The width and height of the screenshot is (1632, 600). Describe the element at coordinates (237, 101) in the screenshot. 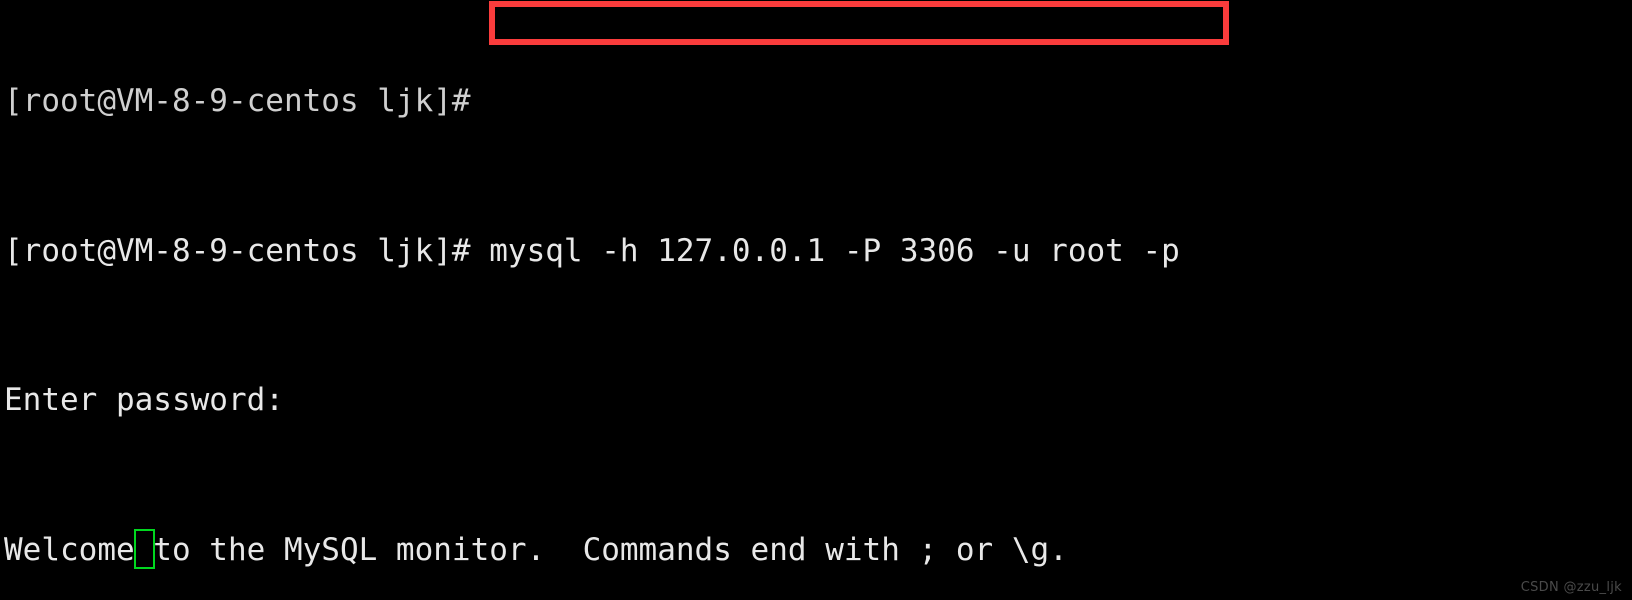

I see `terminal-line-scrolled-sliver: [root@VM-8-9-centos ljk]#` at that location.